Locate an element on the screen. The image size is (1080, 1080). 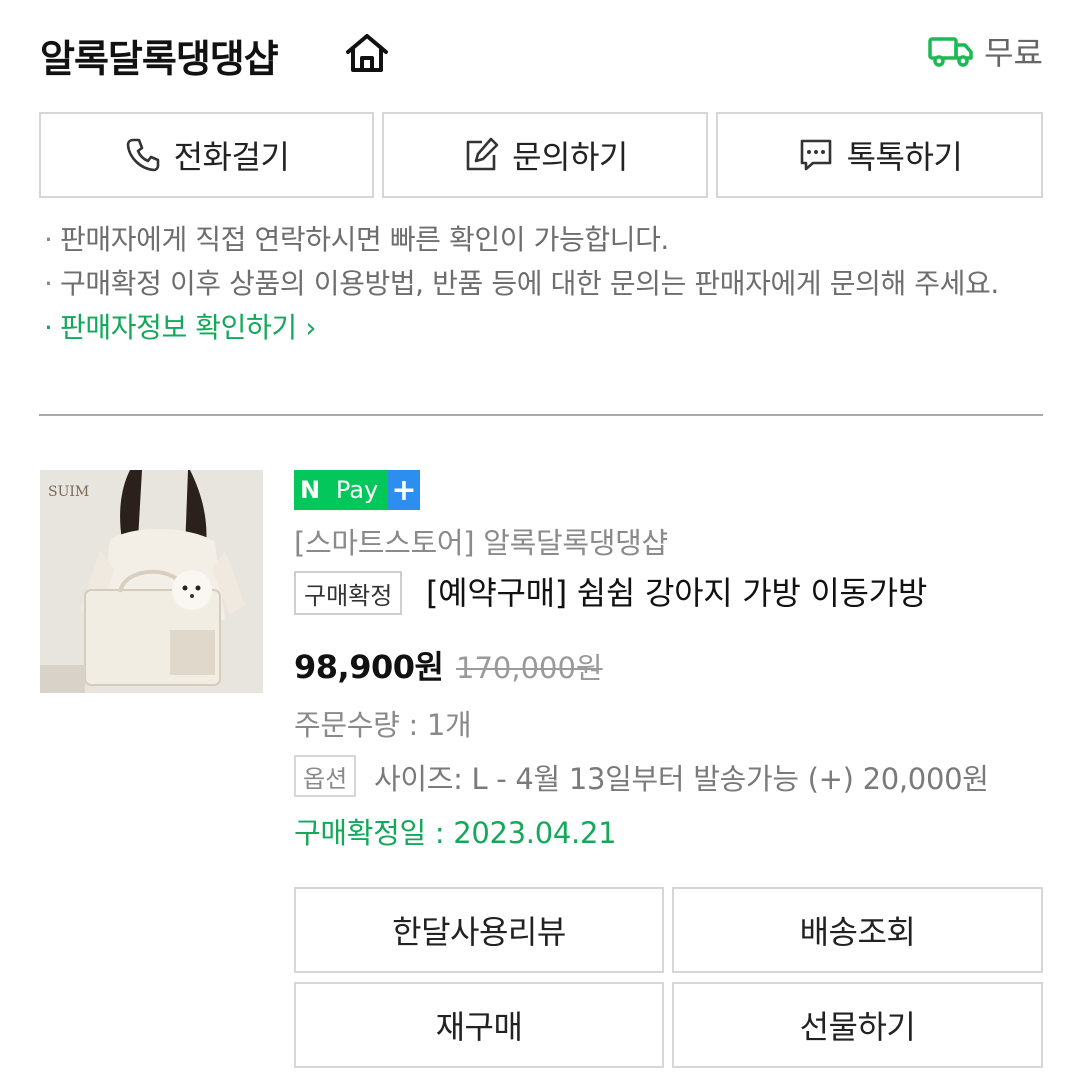
monthly-review-button: 한달사용리뷰 is located at coordinates (479, 930).